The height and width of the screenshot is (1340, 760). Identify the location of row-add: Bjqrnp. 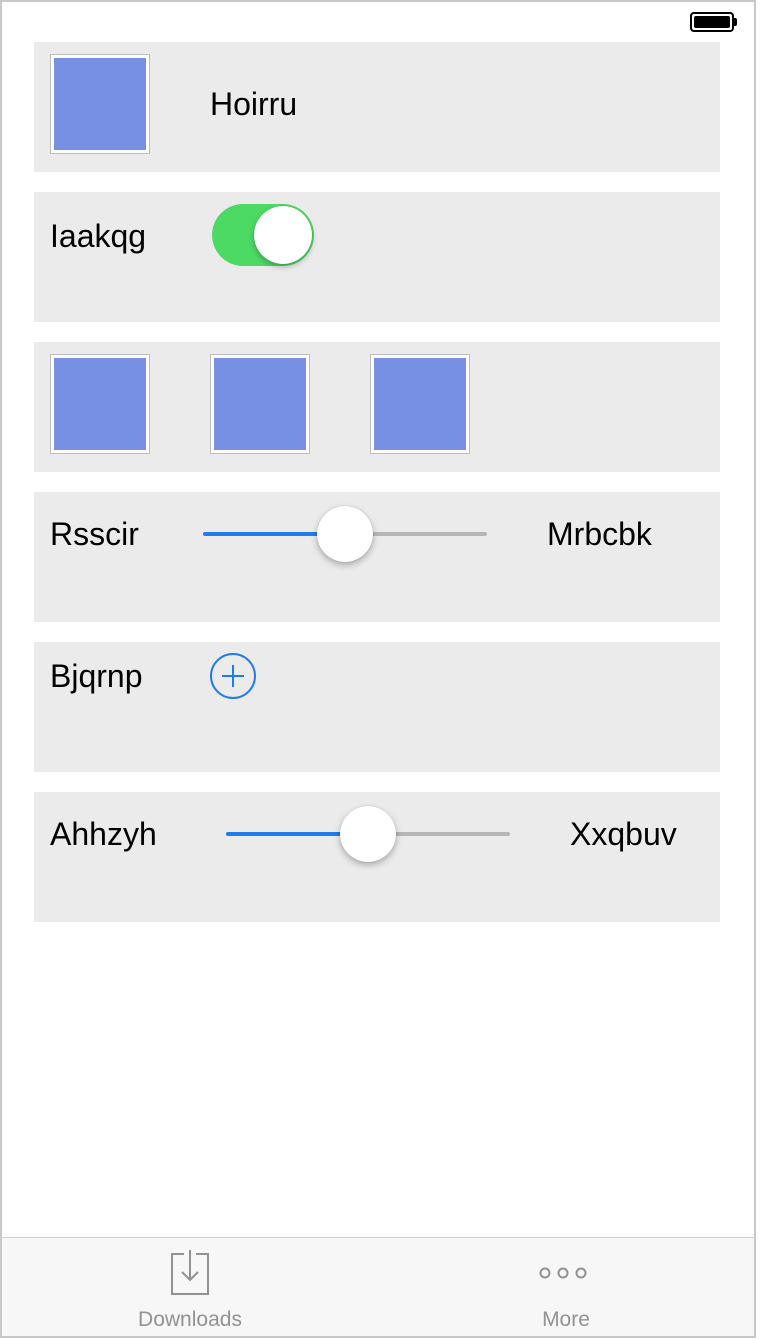
(377, 707).